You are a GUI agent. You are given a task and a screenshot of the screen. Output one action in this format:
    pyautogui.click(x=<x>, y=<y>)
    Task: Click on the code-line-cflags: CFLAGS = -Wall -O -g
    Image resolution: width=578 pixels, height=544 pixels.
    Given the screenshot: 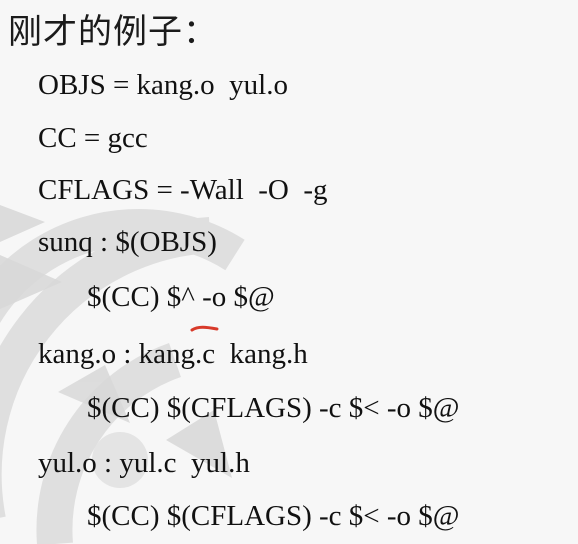 What is the action you would take?
    pyautogui.click(x=183, y=190)
    